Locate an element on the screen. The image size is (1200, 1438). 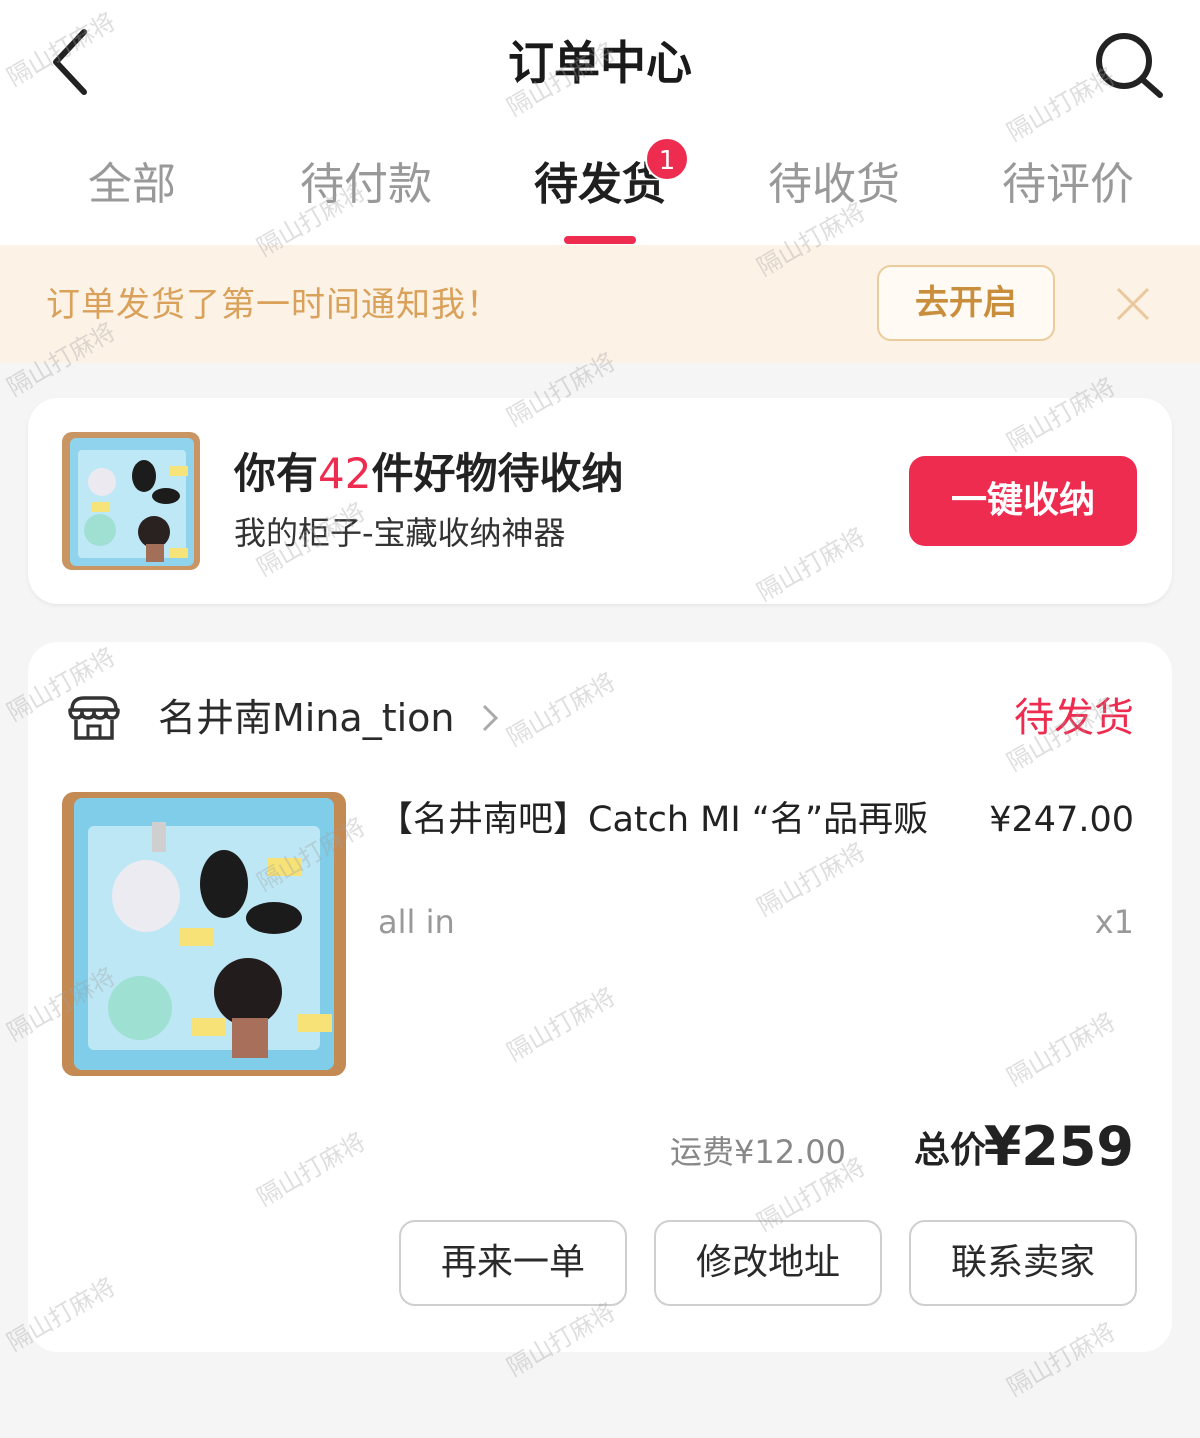
shop-name: 名井南Mina_tion is located at coordinates (306, 718).